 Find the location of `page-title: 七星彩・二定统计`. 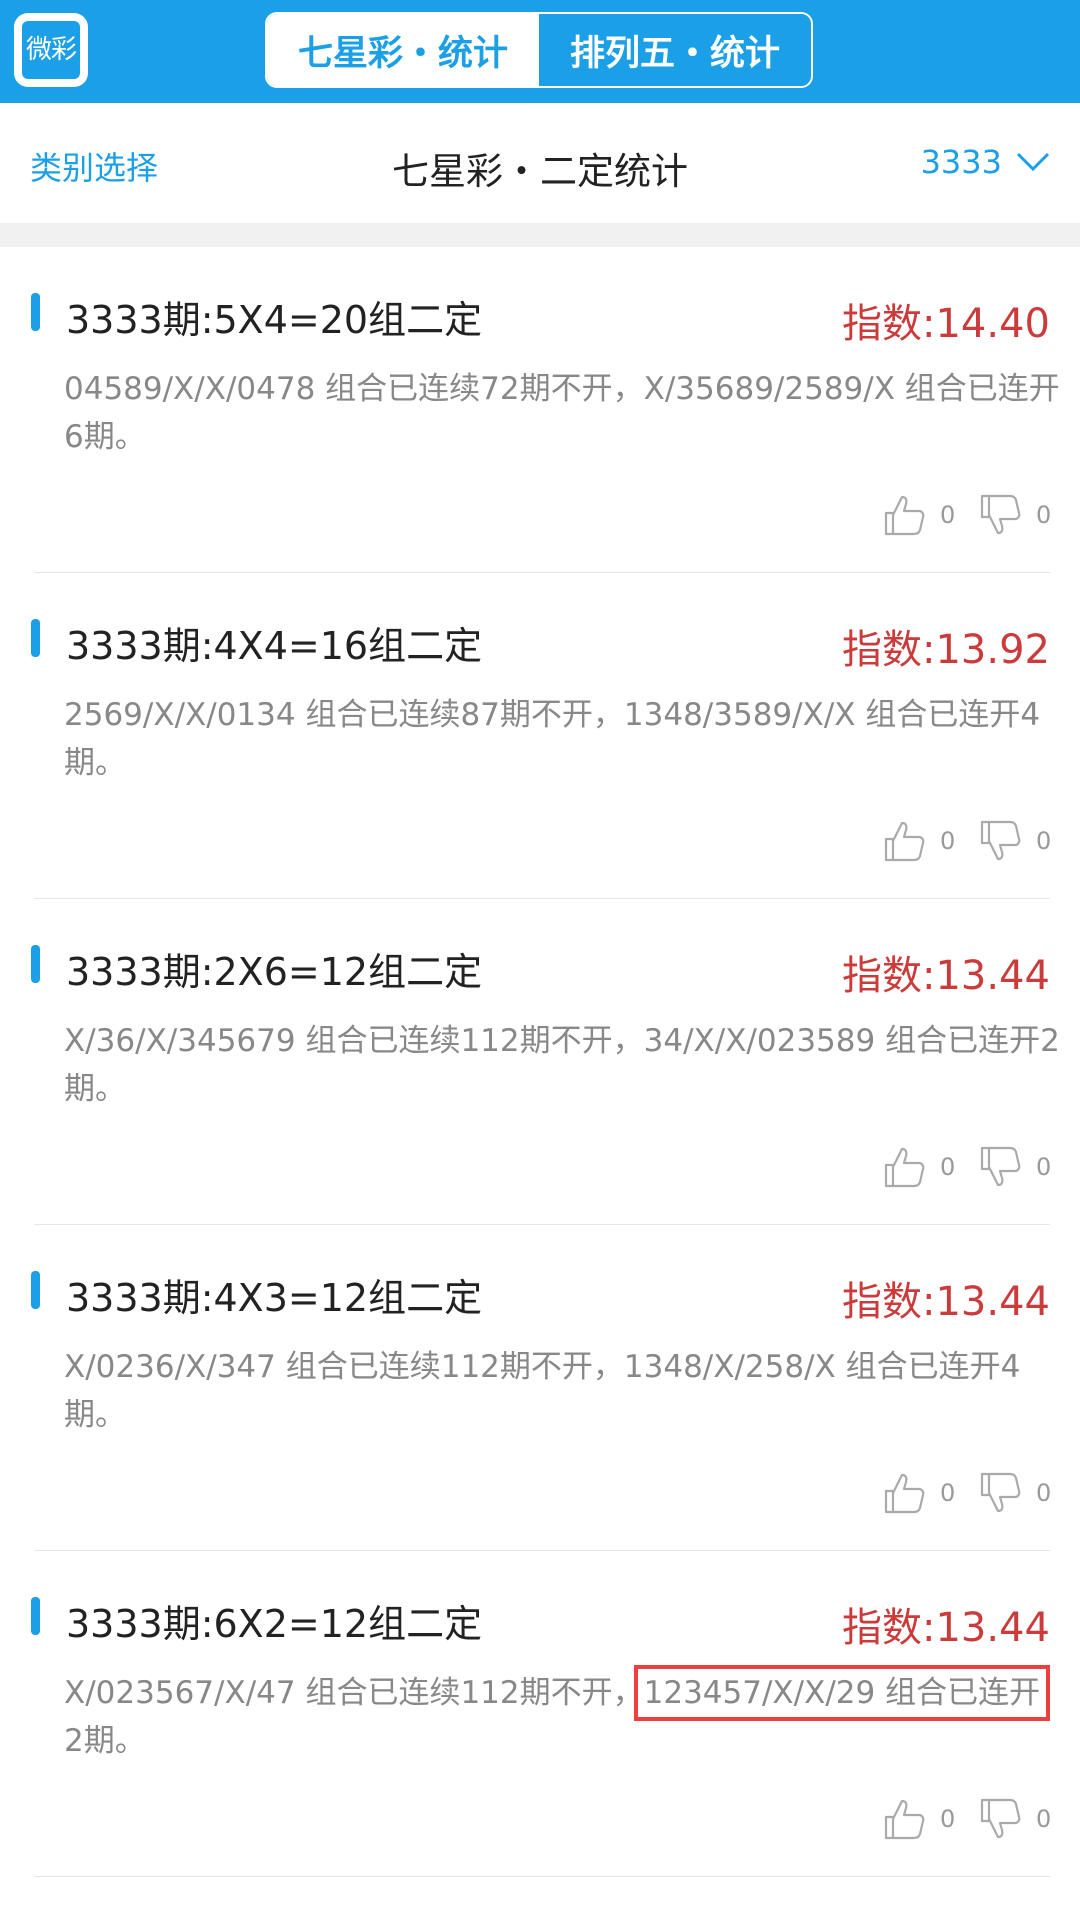

page-title: 七星彩・二定统计 is located at coordinates (540, 171).